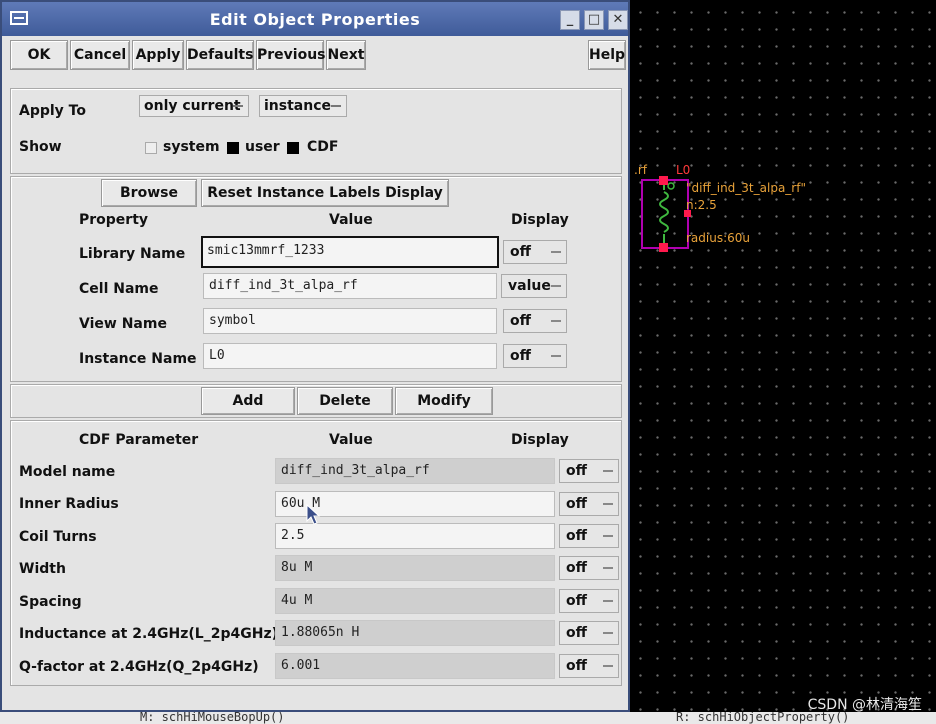  I want to click on maximize-icon: □, so click(594, 20).